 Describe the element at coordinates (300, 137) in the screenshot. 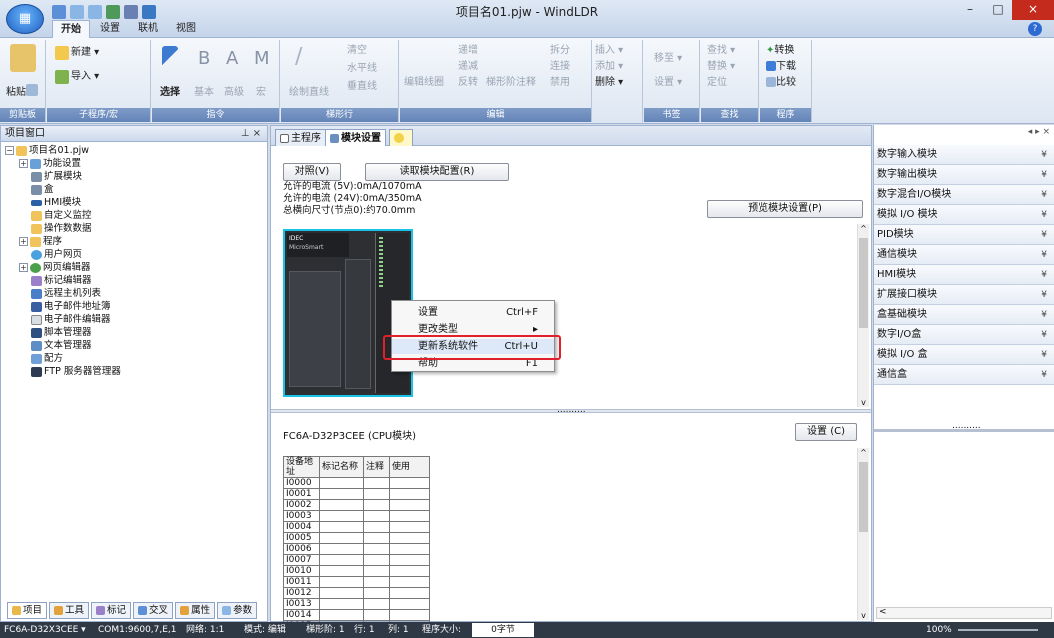

I see `tab-main-program: 主程序` at that location.